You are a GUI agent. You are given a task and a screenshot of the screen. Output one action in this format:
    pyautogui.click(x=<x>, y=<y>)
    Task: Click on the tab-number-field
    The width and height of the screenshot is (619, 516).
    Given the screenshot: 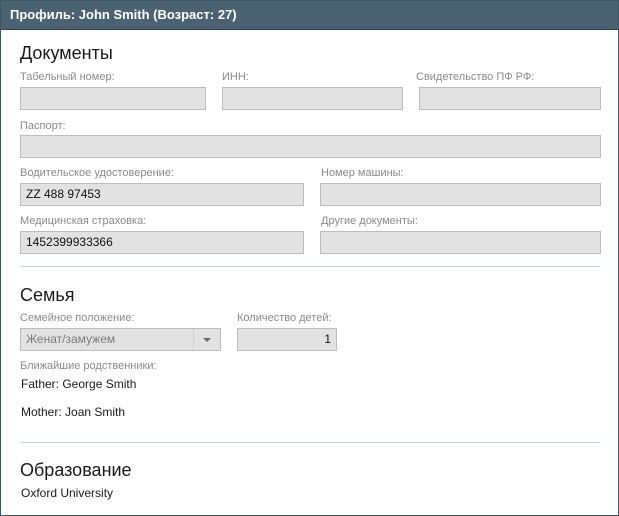 What is the action you would take?
    pyautogui.click(x=113, y=98)
    